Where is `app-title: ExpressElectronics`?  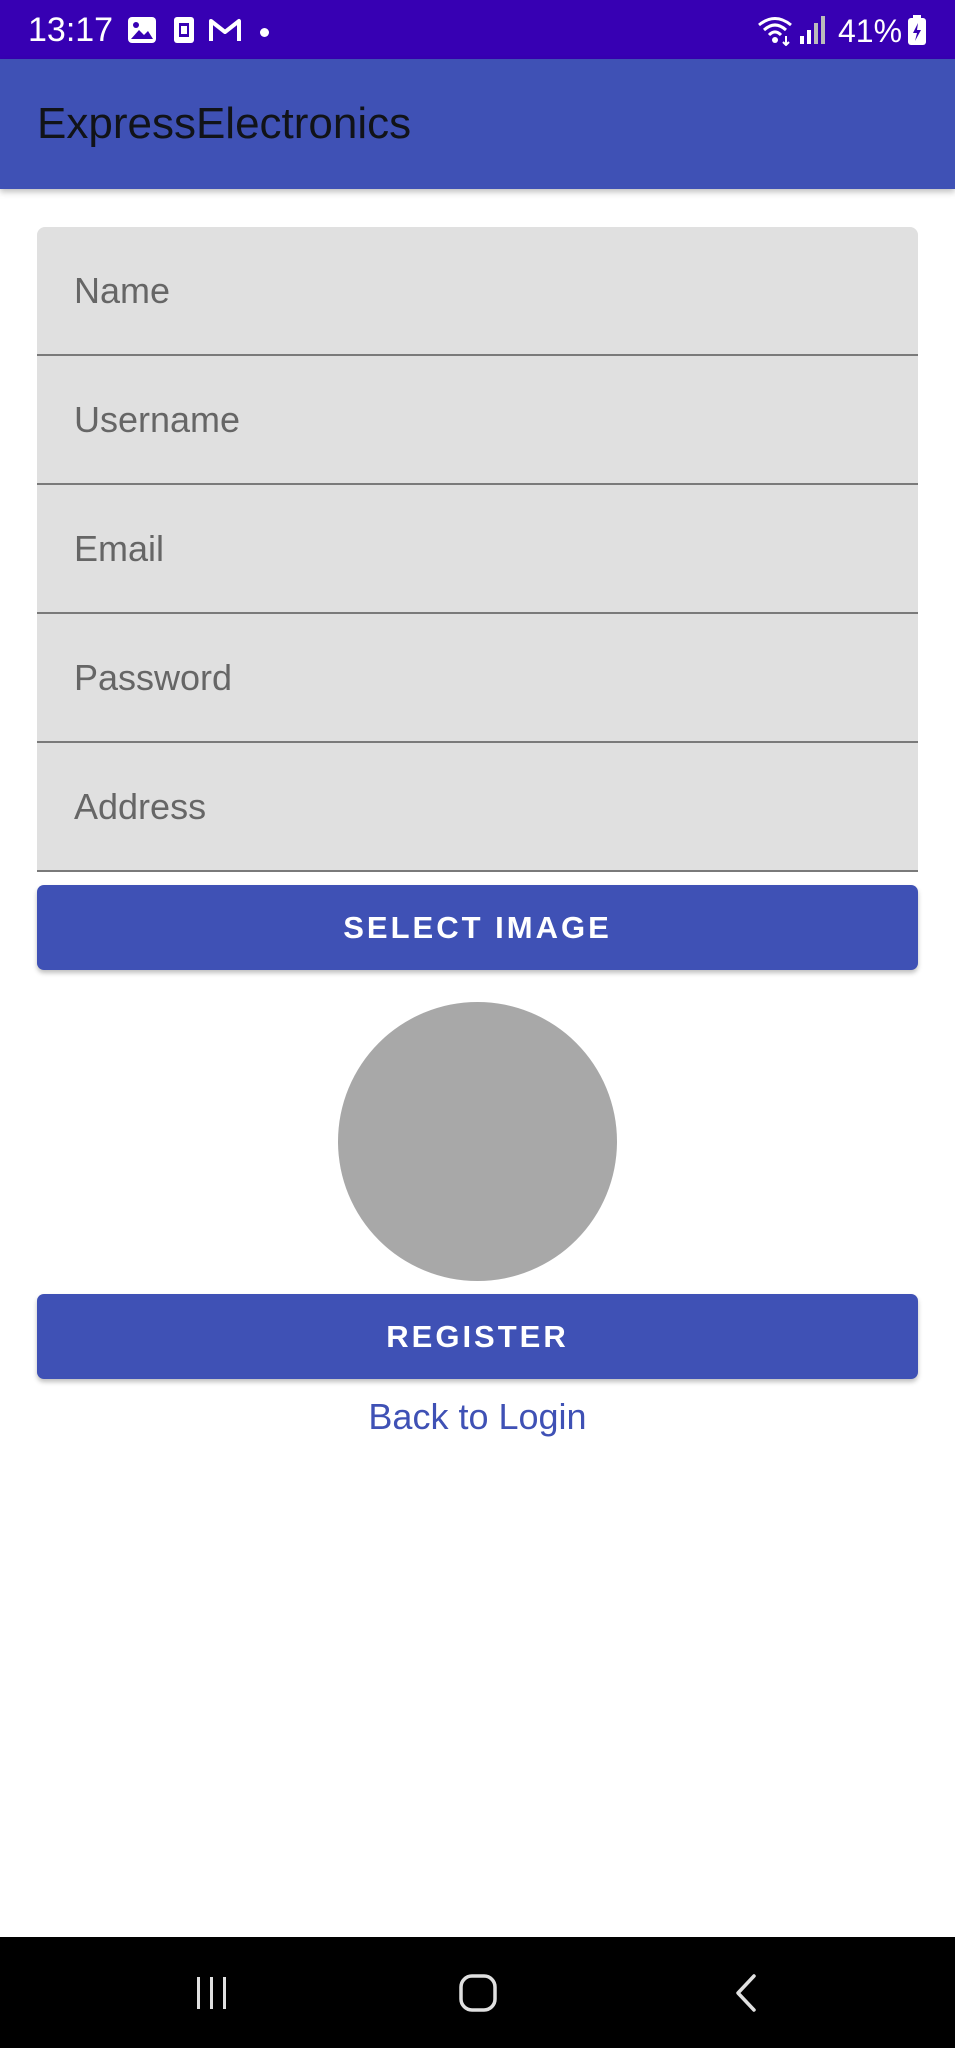 app-title: ExpressElectronics is located at coordinates (224, 123).